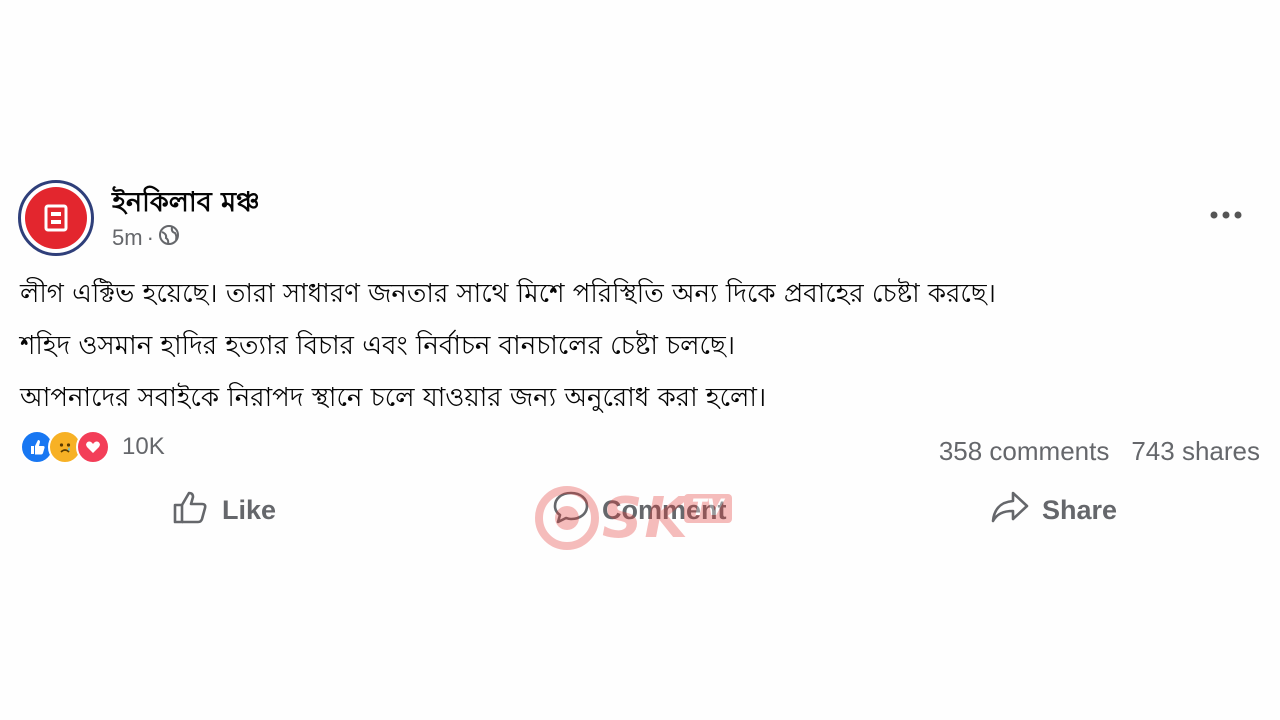  Describe the element at coordinates (143, 446) in the screenshot. I see `reaction-count: 10K` at that location.